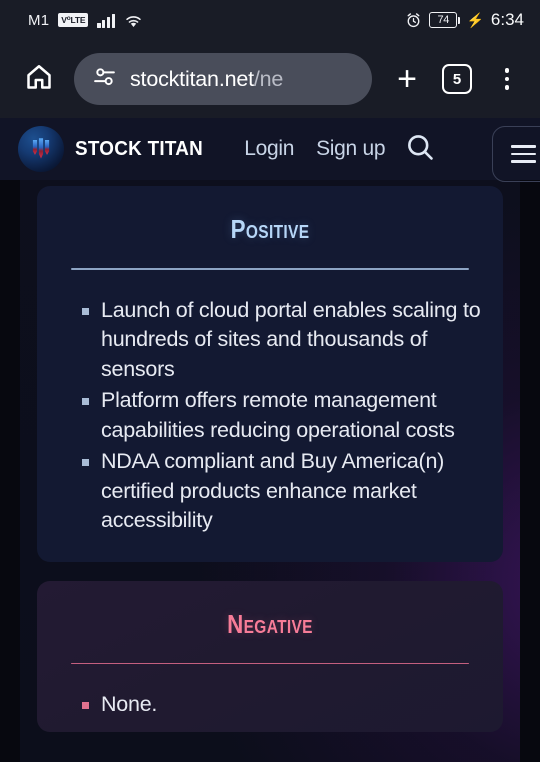  What do you see at coordinates (73, 20) in the screenshot?
I see `volte-badge: VoLTE` at bounding box center [73, 20].